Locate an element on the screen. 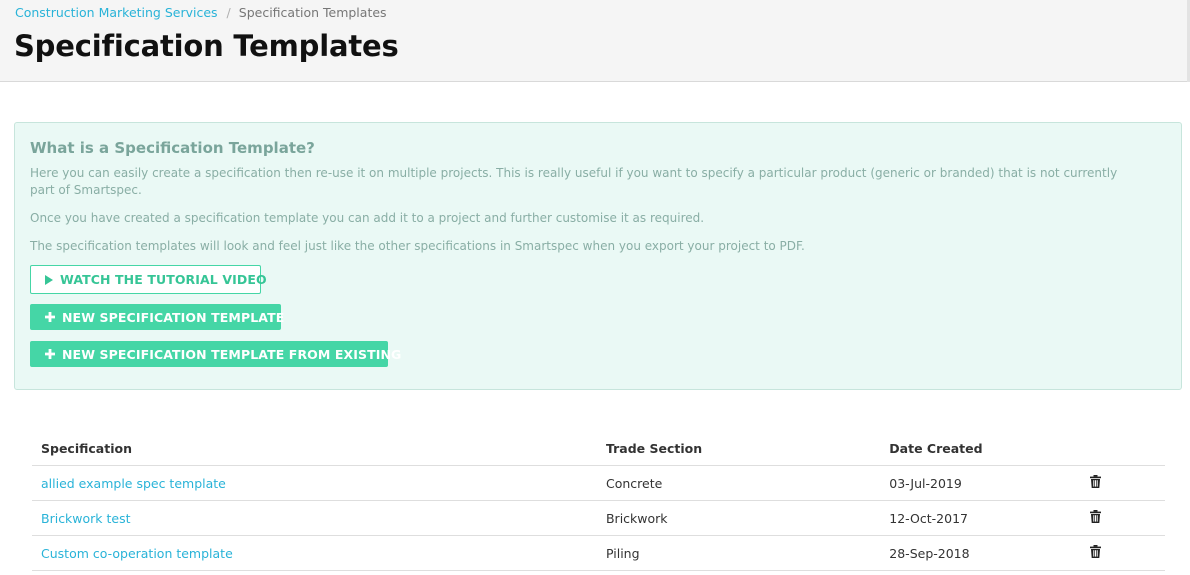 Image resolution: width=1190 pixels, height=575 pixels. new-template-from-existing-label: NEW SPECIFICATION TEMPLATE FROM EXISTING is located at coordinates (232, 354).